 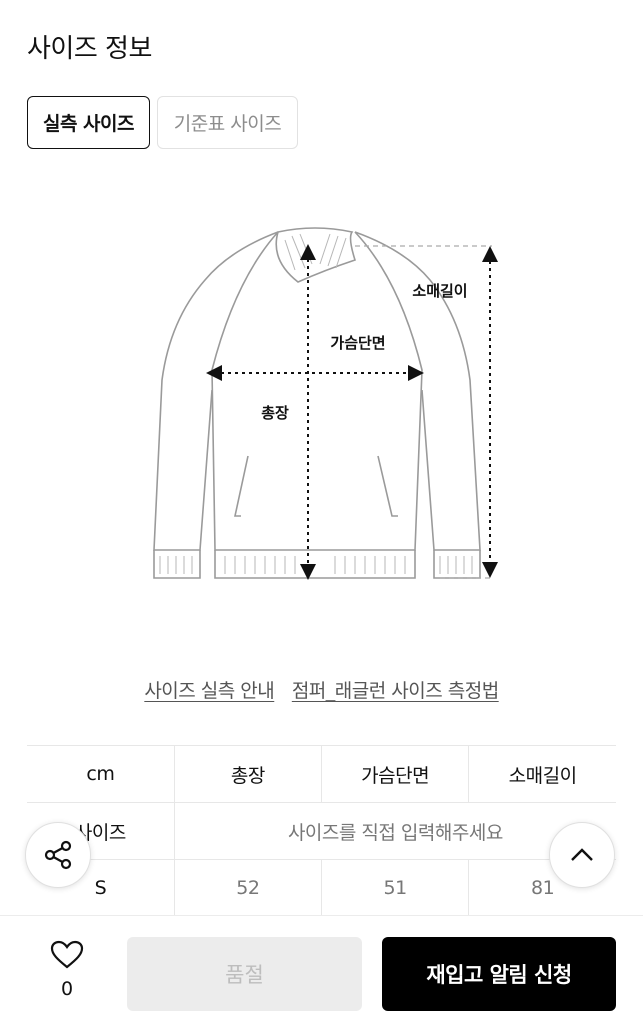 What do you see at coordinates (247, 888) in the screenshot?
I see `length-value: 52` at bounding box center [247, 888].